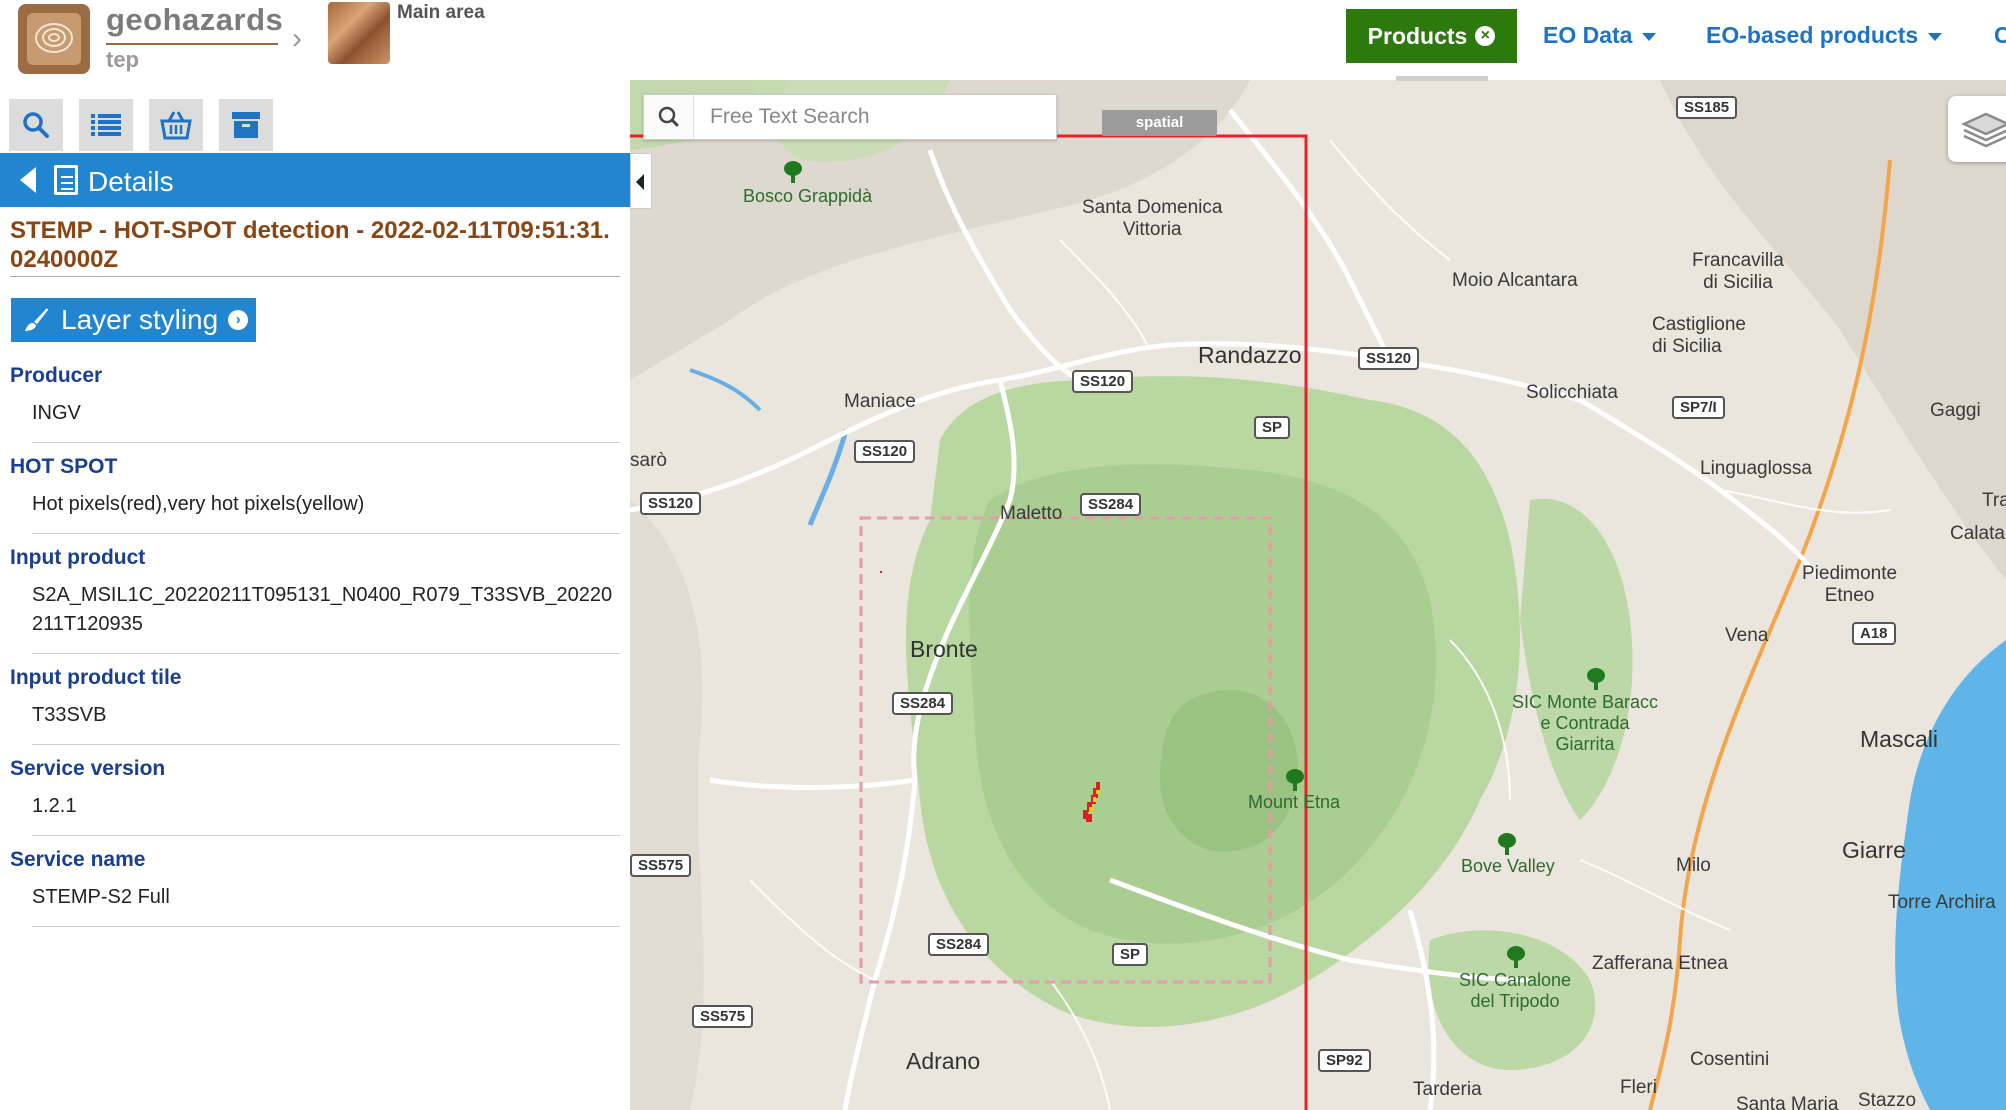 This screenshot has height=1110, width=2006. I want to click on nav-overflow-item: C, so click(2000, 35).